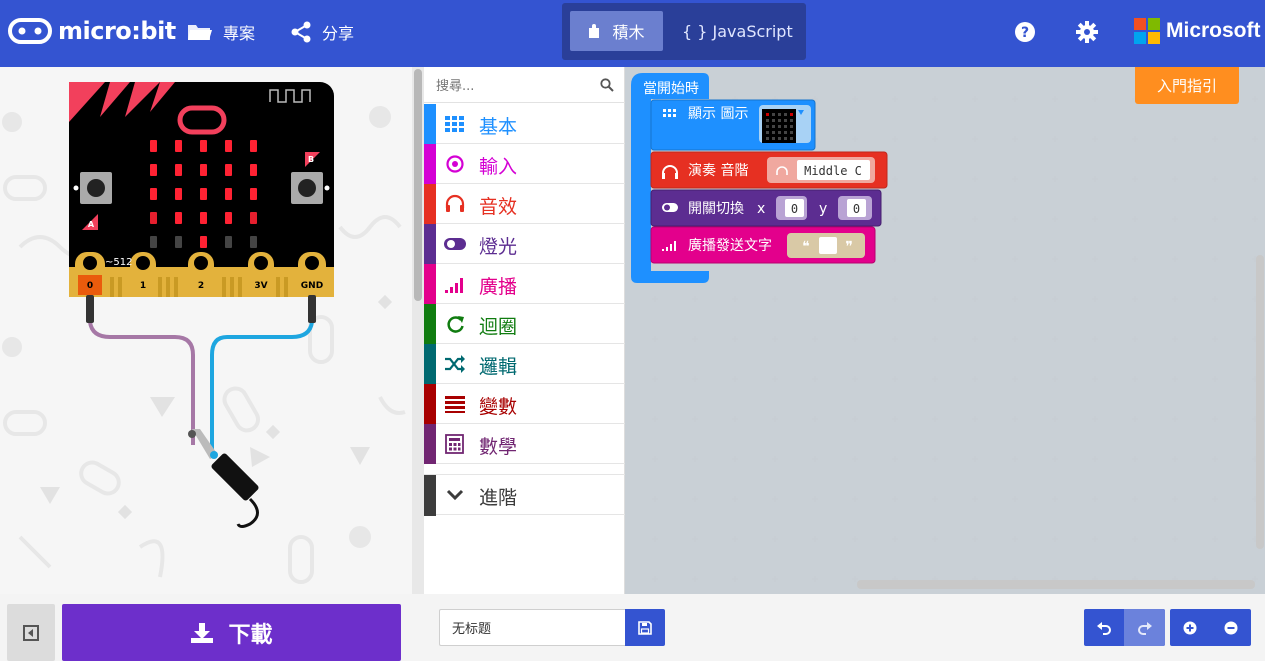 The image size is (1265, 661). What do you see at coordinates (430, 324) in the screenshot?
I see `category-loops-bar` at bounding box center [430, 324].